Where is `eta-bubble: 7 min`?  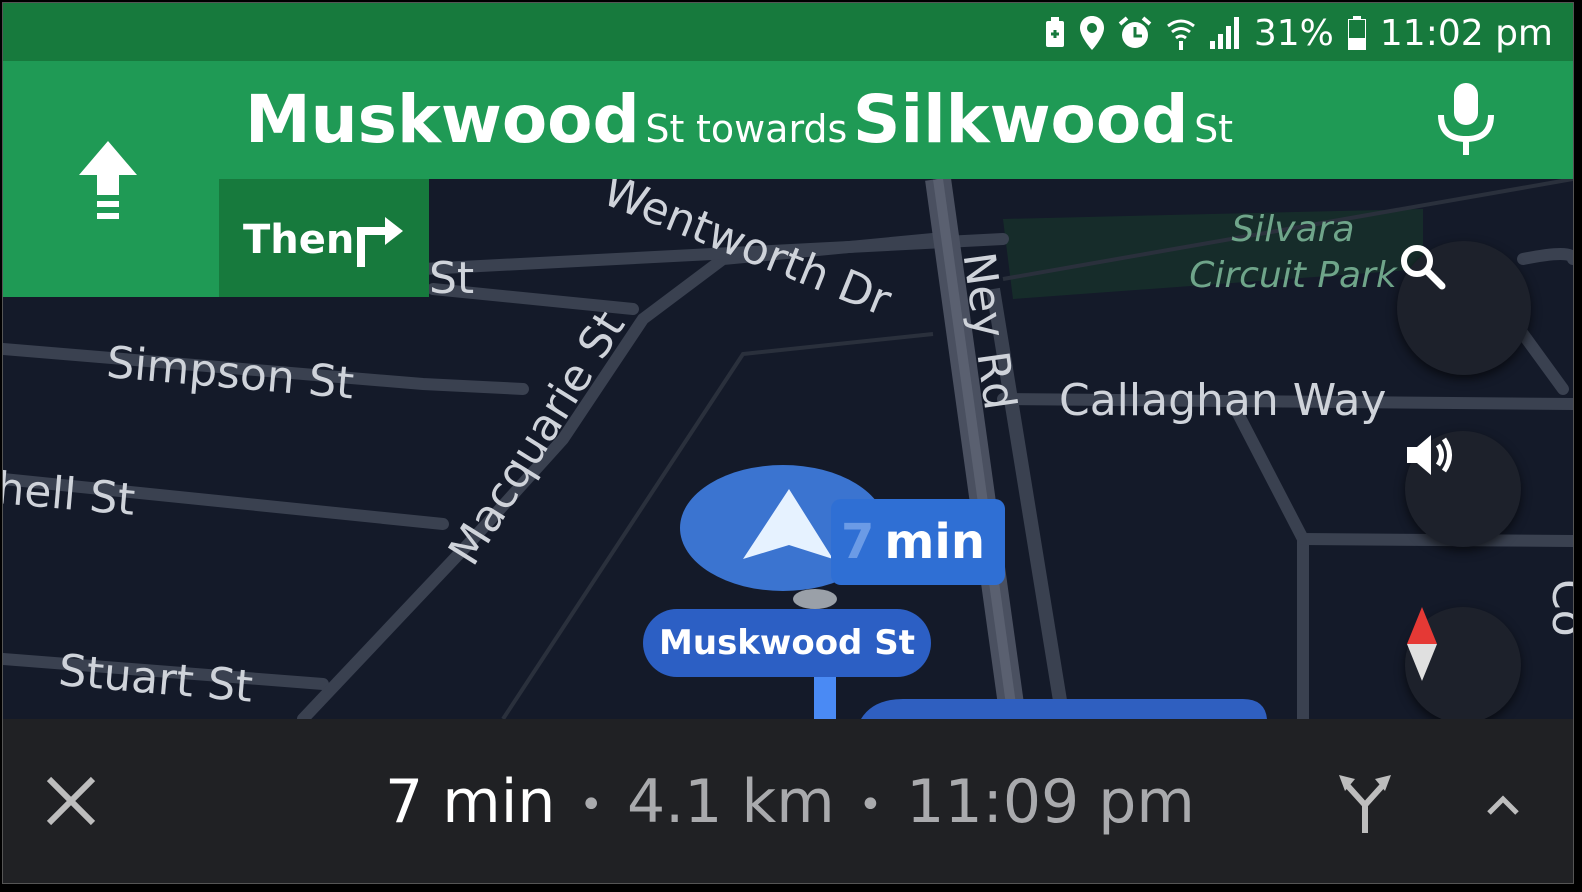 eta-bubble: 7 min is located at coordinates (918, 542).